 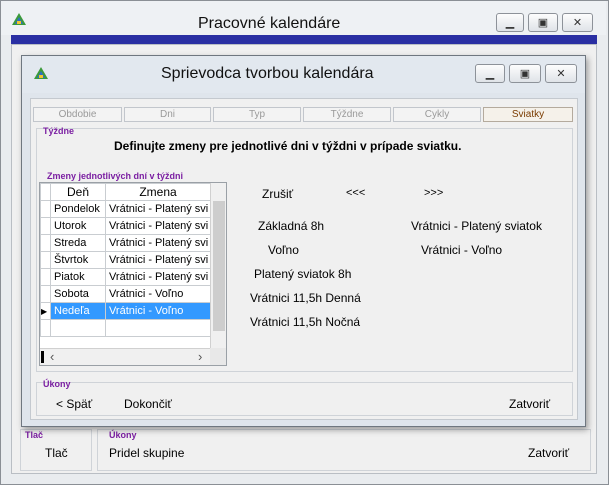 I want to click on table-row: Streda Vrátnici - Platený svi, so click(x=125, y=243).